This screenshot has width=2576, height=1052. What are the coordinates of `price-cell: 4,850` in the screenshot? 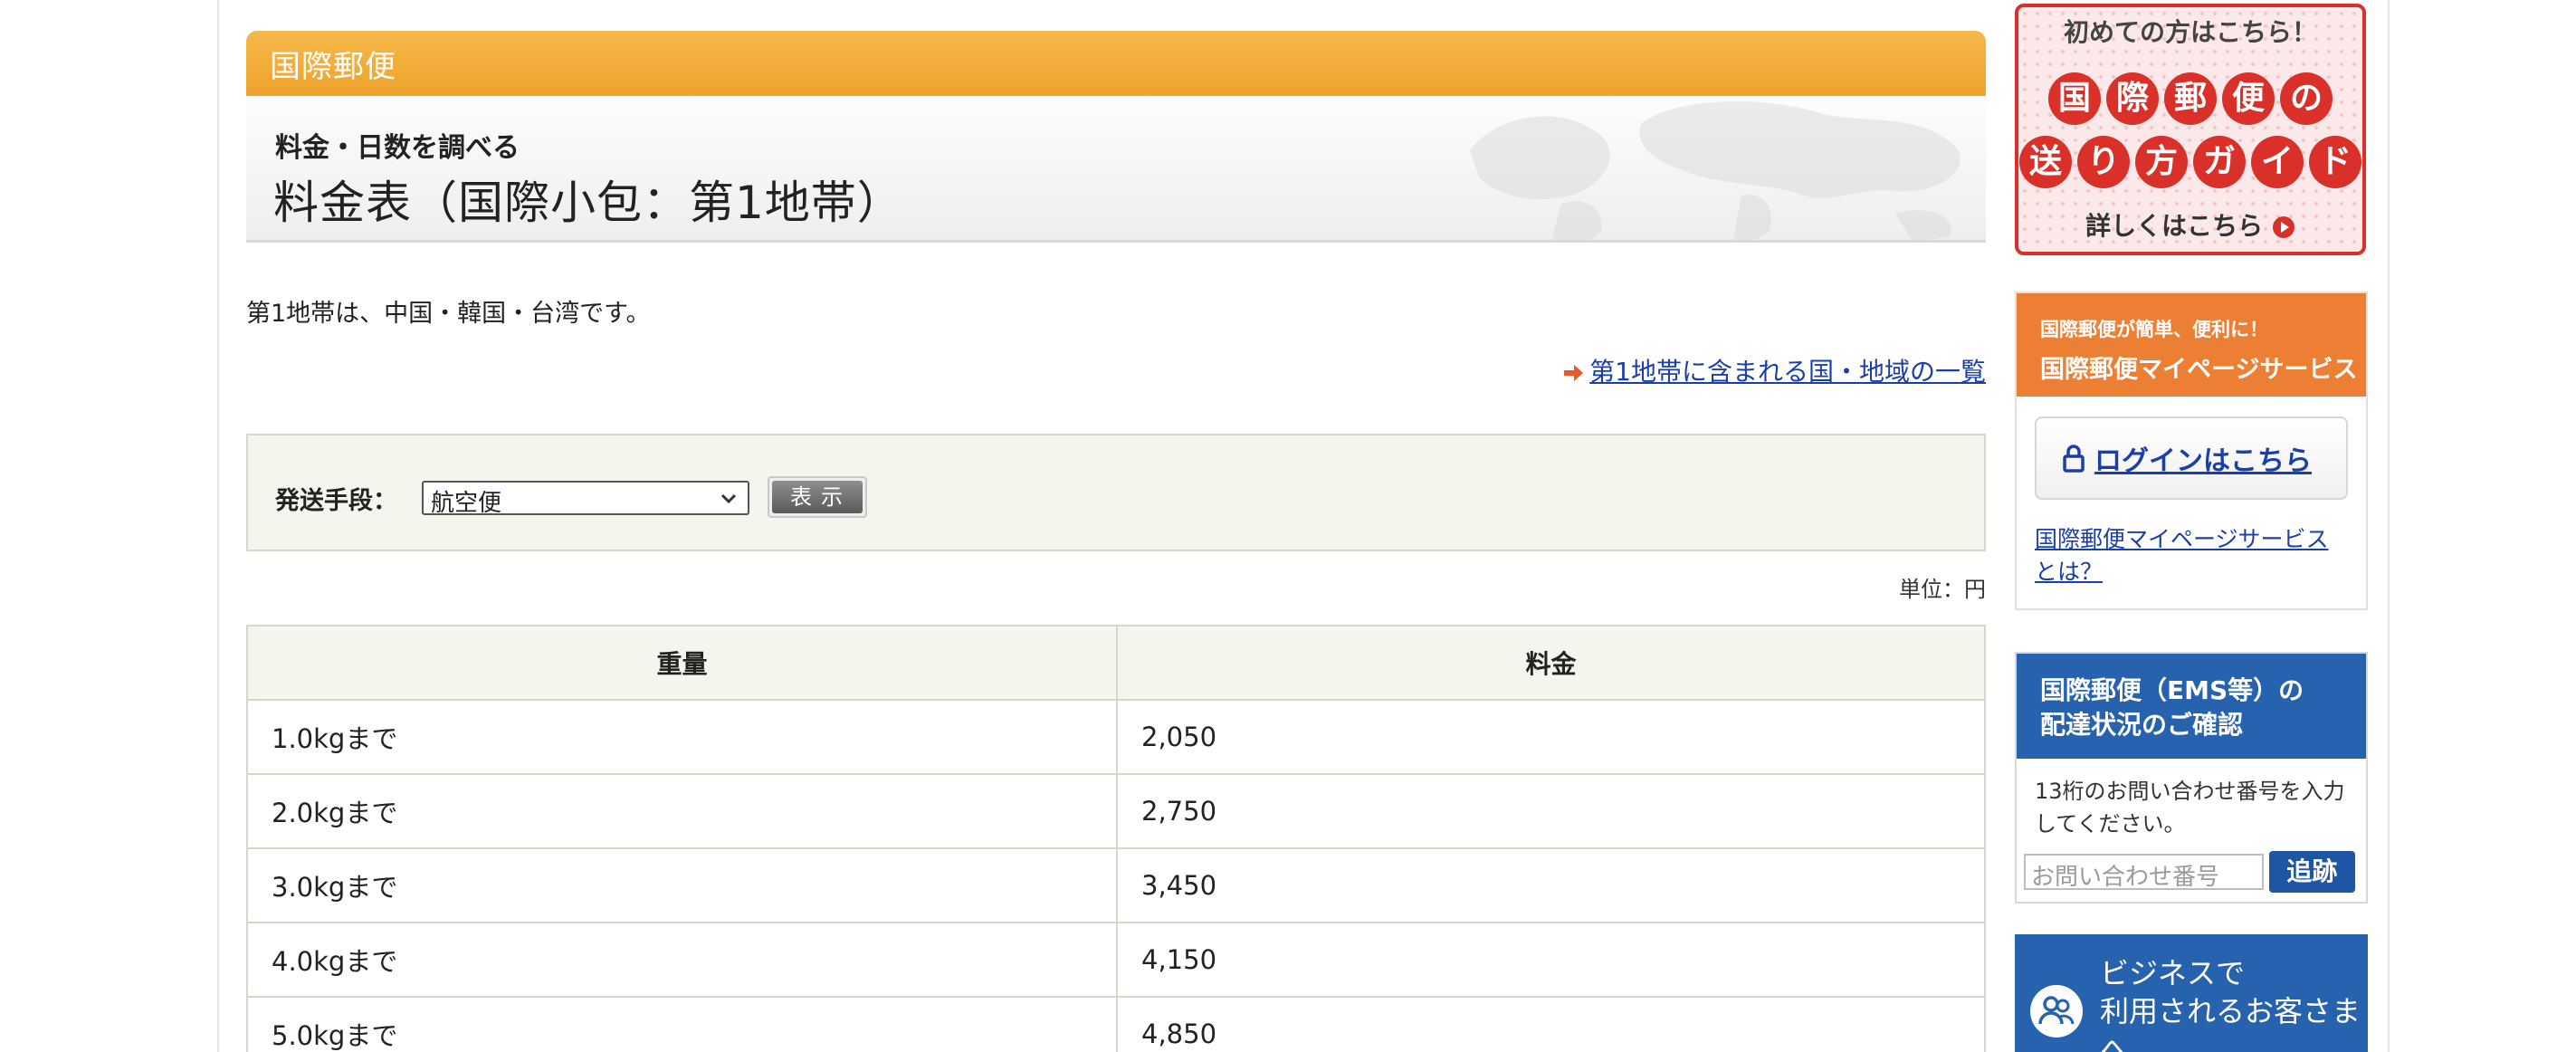 It's located at (1551, 1024).